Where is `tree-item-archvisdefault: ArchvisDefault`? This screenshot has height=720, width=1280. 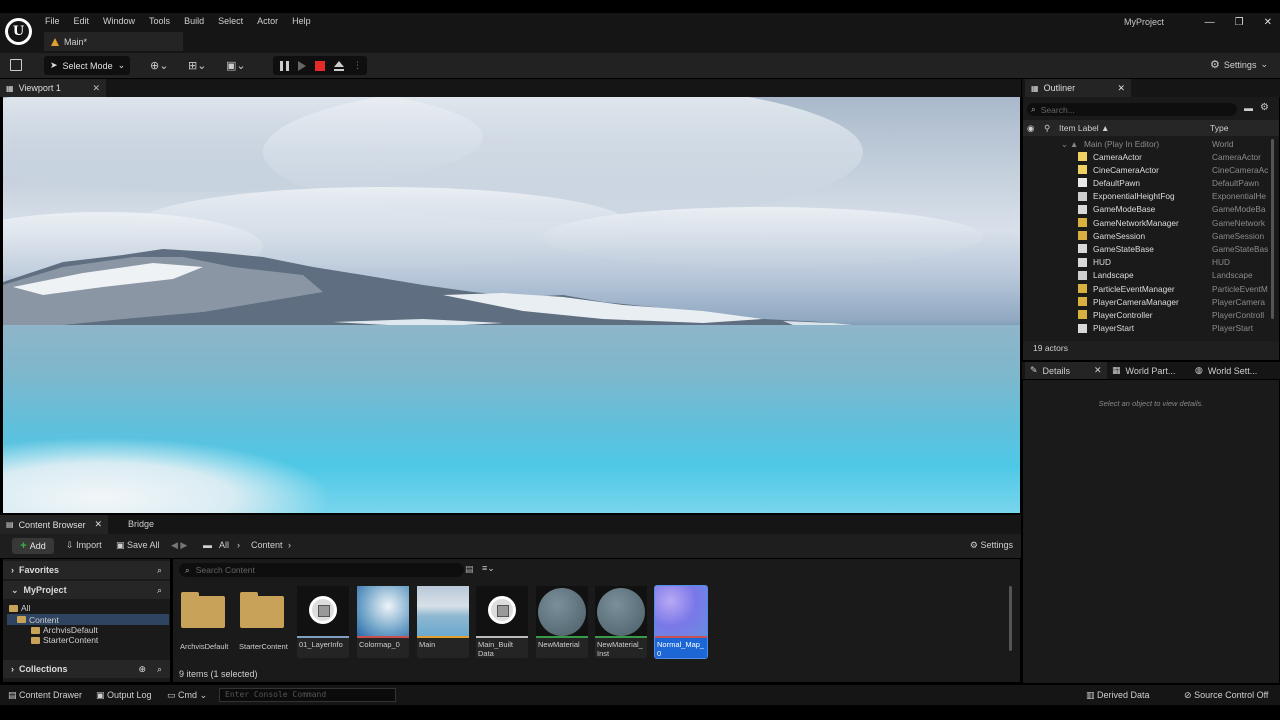 tree-item-archvisdefault: ArchvisDefault is located at coordinates (64, 630).